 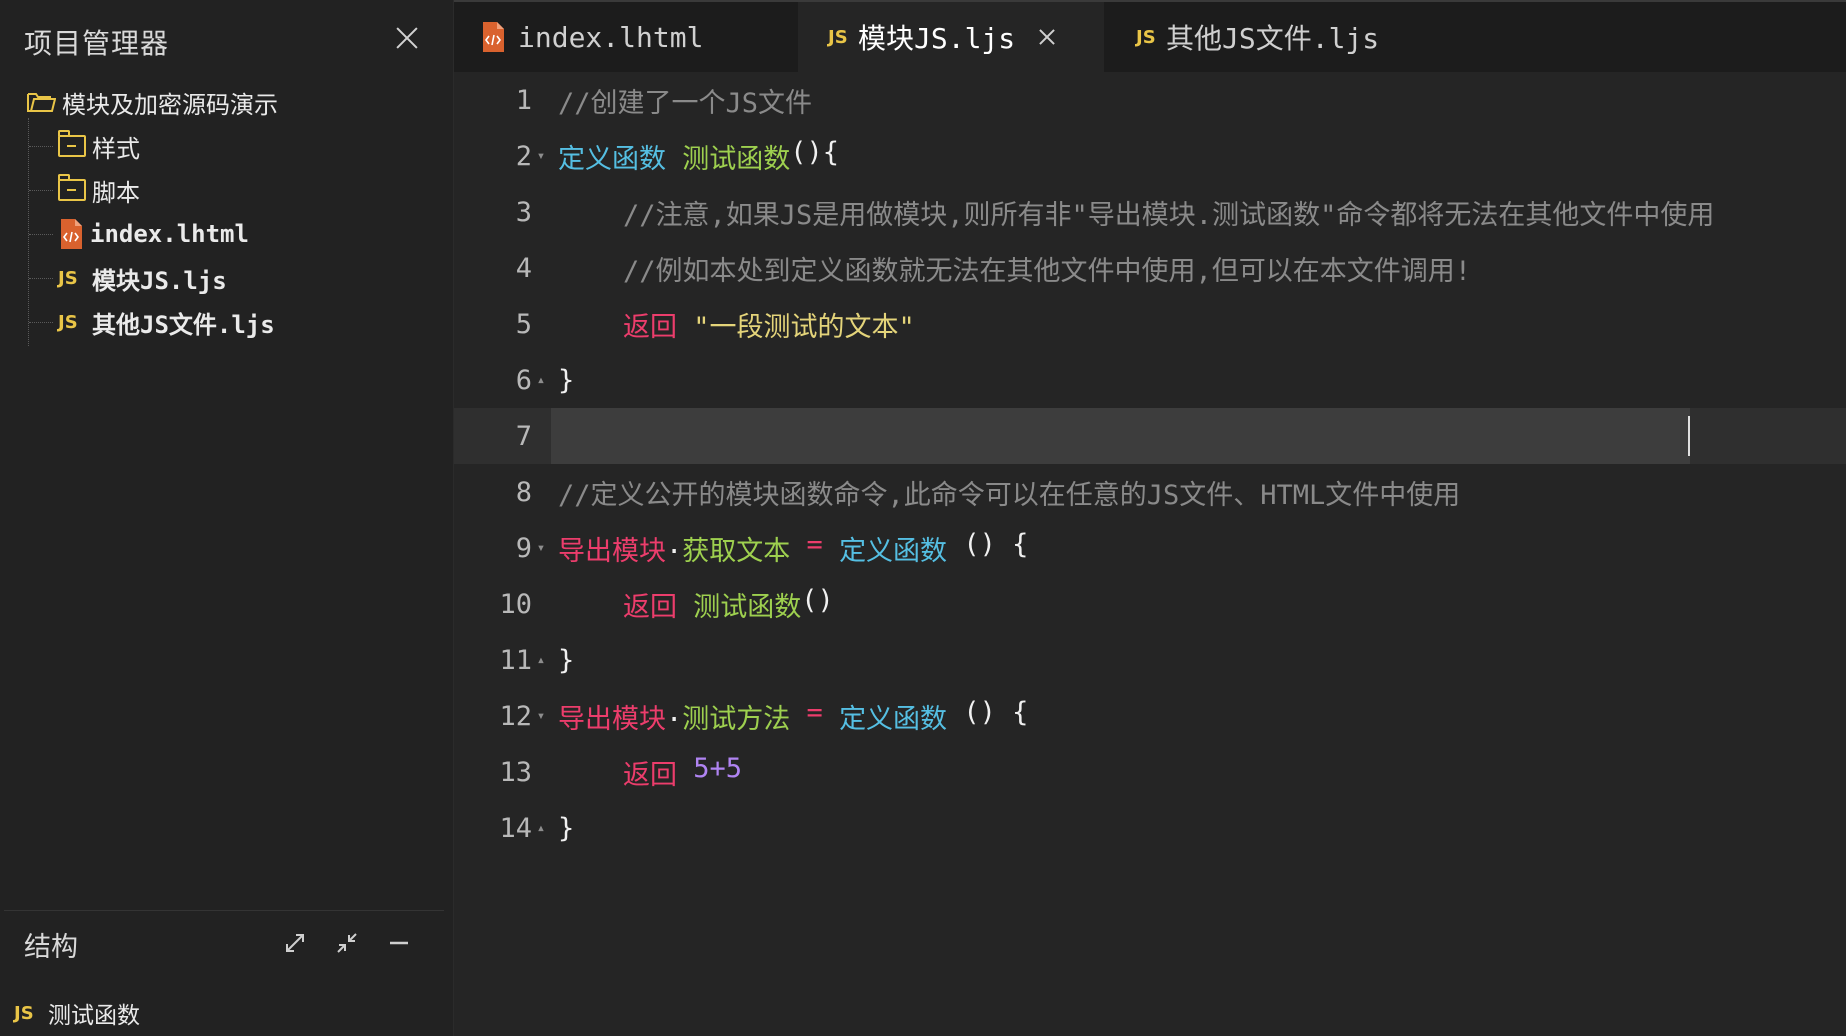 I want to click on code-content: 导出模块. 测试方法 = 定义函数 () {, so click(x=793, y=716).